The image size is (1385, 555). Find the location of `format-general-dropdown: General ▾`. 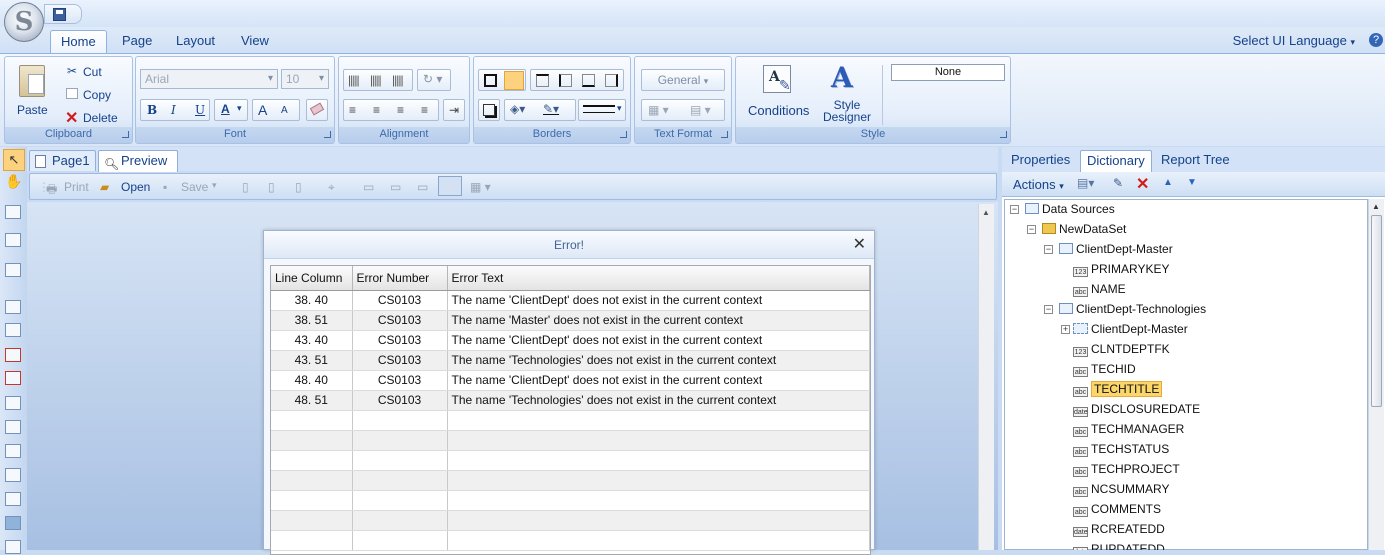

format-general-dropdown: General ▾ is located at coordinates (683, 80).